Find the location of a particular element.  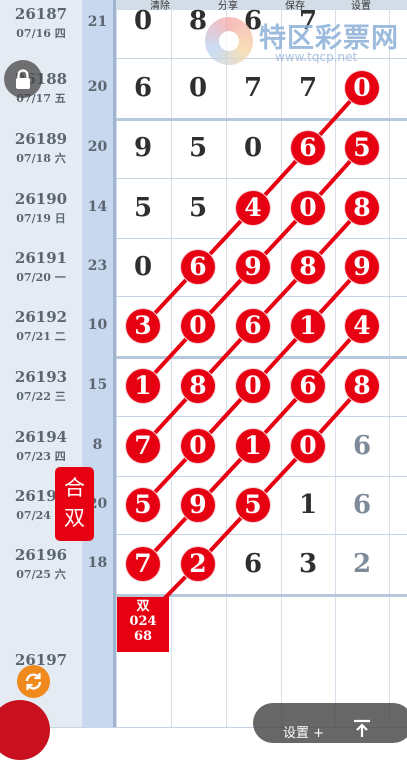

arrow-up-icon is located at coordinates (362, 728).